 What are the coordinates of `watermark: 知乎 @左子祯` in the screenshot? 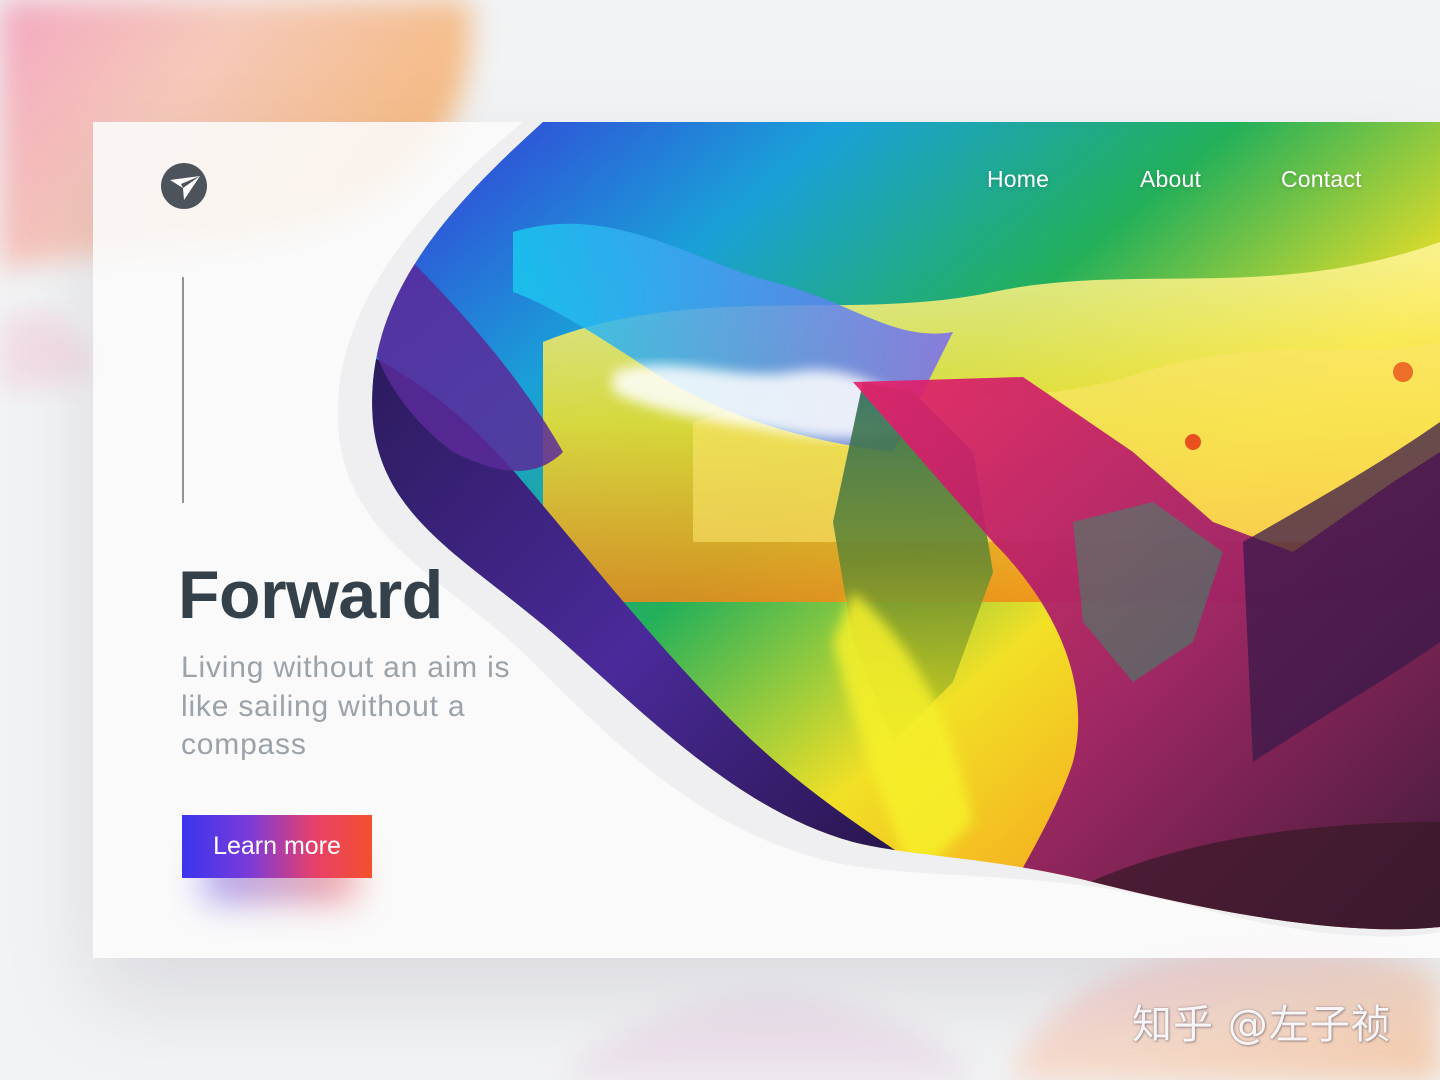 It's located at (1262, 1025).